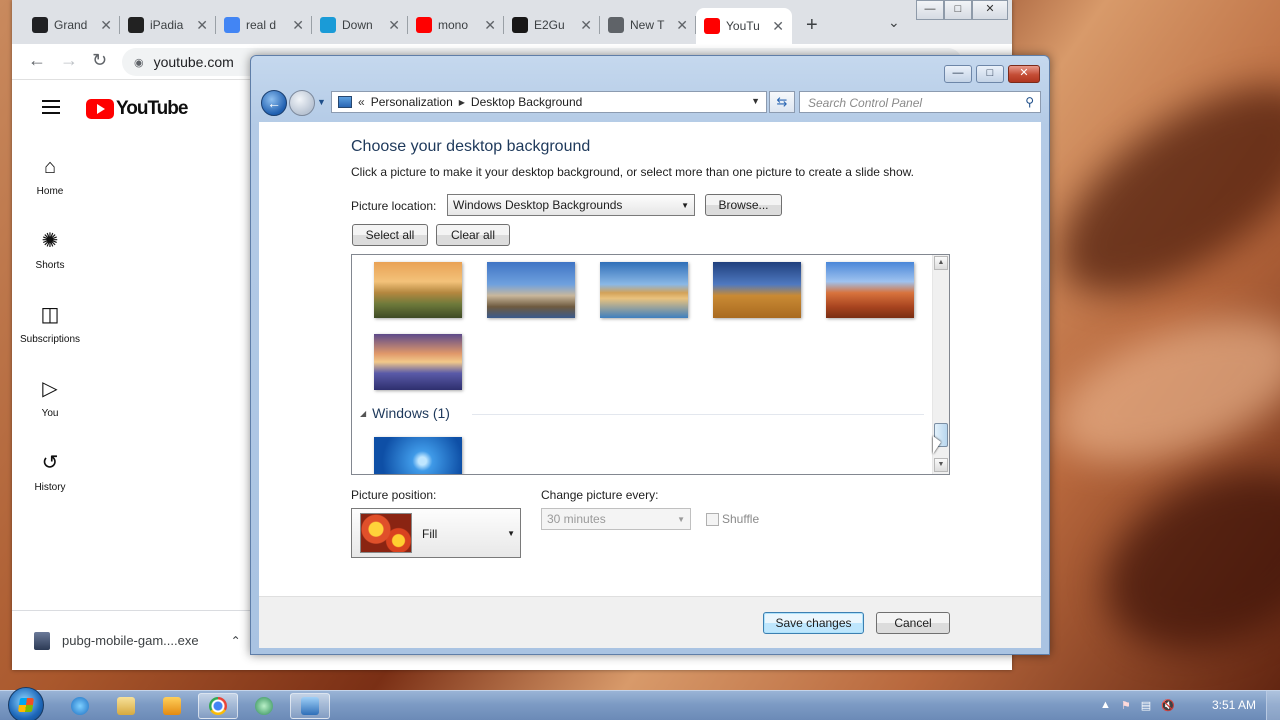 This screenshot has width=1280, height=720. What do you see at coordinates (813, 623) in the screenshot?
I see `save-changes-button: Save changes` at bounding box center [813, 623].